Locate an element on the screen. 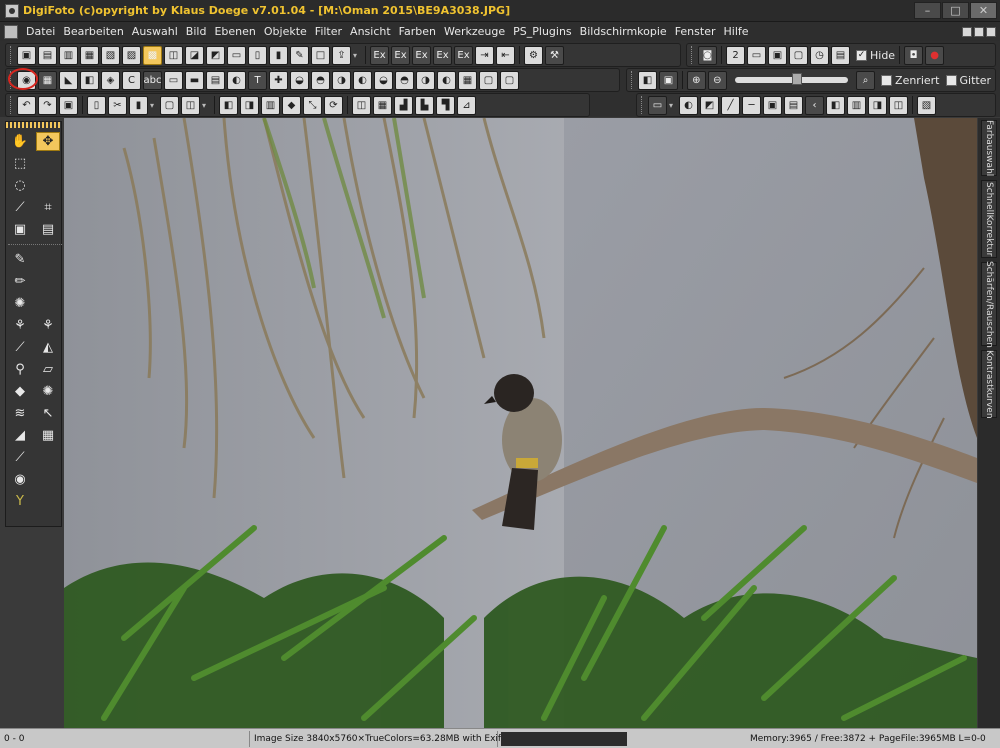 This screenshot has height=748, width=1000. clone-stamp-tool-icon: ⚘ is located at coordinates (20, 325).